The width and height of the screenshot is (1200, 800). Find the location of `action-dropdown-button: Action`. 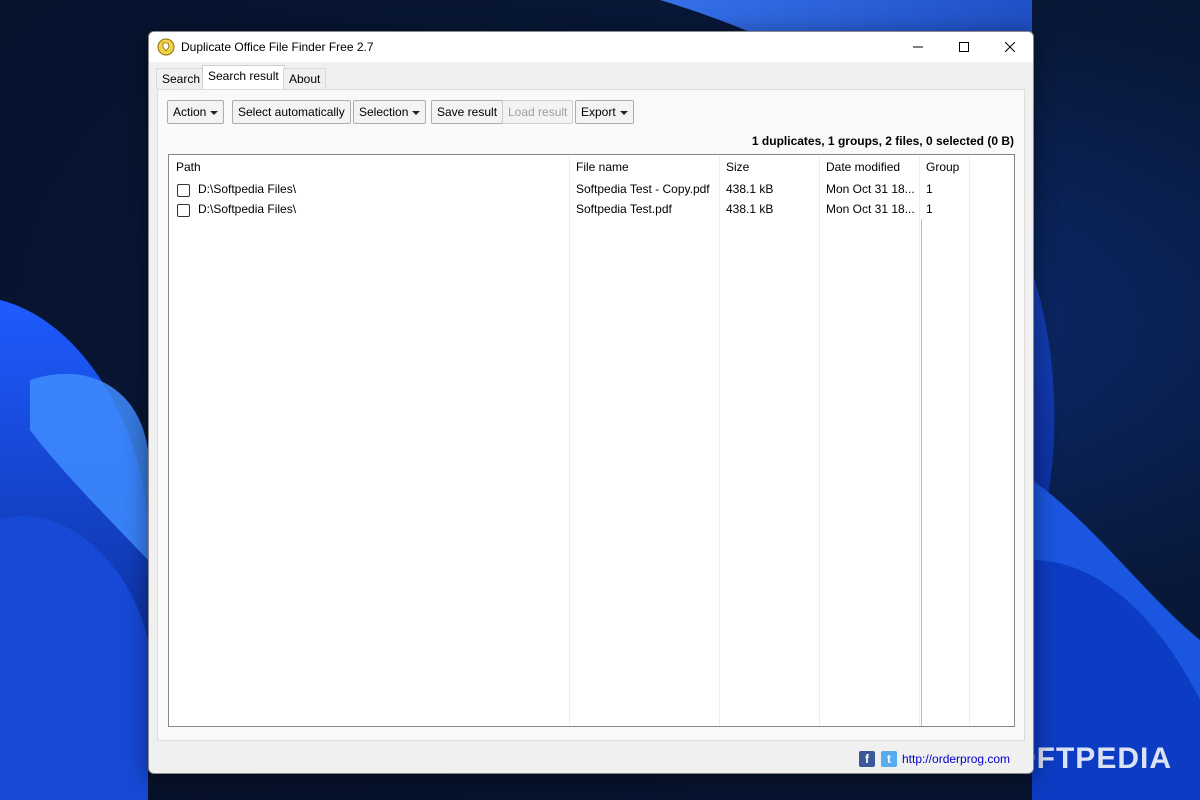

action-dropdown-button: Action is located at coordinates (196, 112).